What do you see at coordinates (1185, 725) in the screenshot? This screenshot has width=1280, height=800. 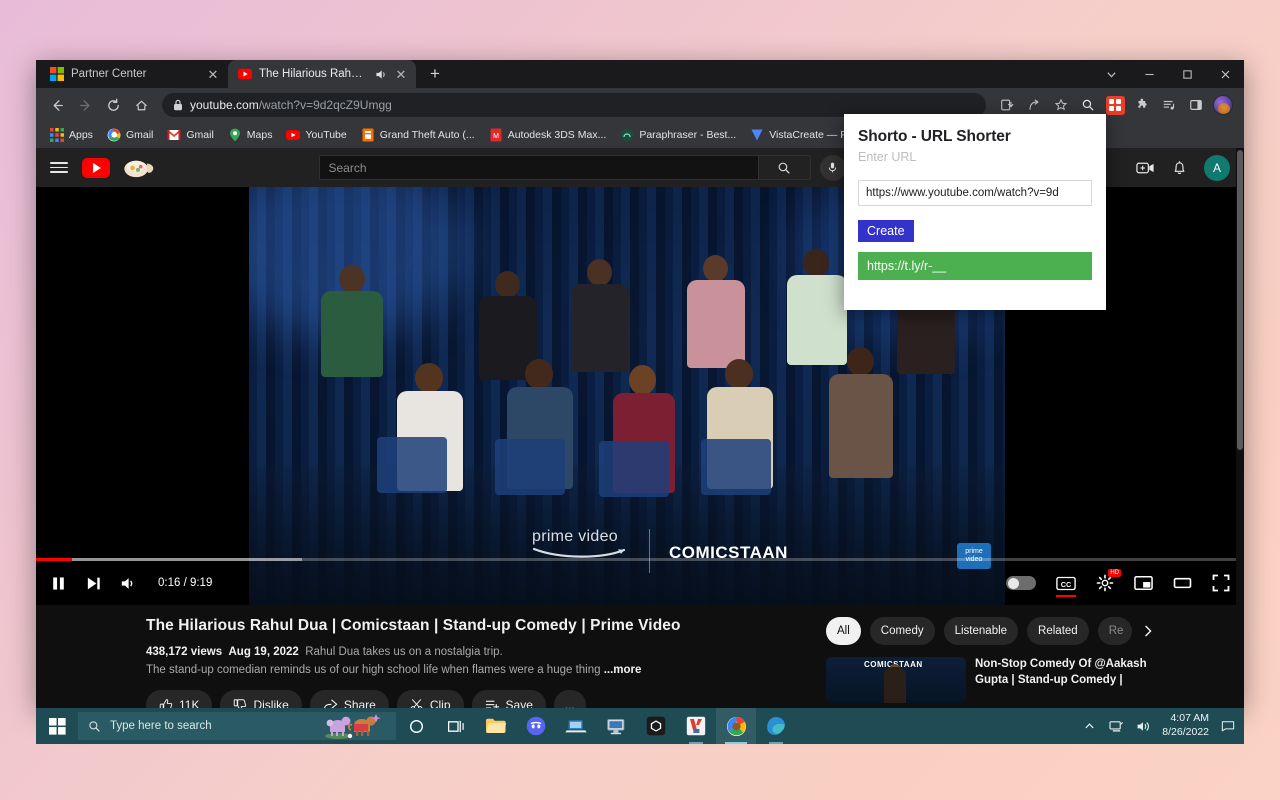 I see `taskbar-clock: 4:07 AM 8/26/2022` at bounding box center [1185, 725].